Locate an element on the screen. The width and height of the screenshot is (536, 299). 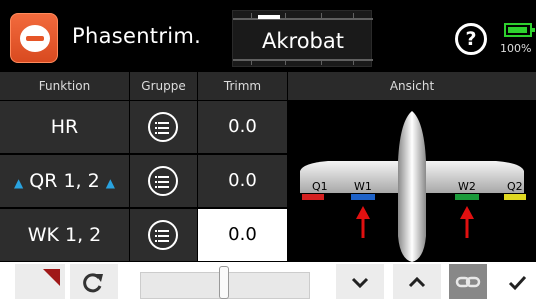
checkmark-icon is located at coordinates (517, 283).